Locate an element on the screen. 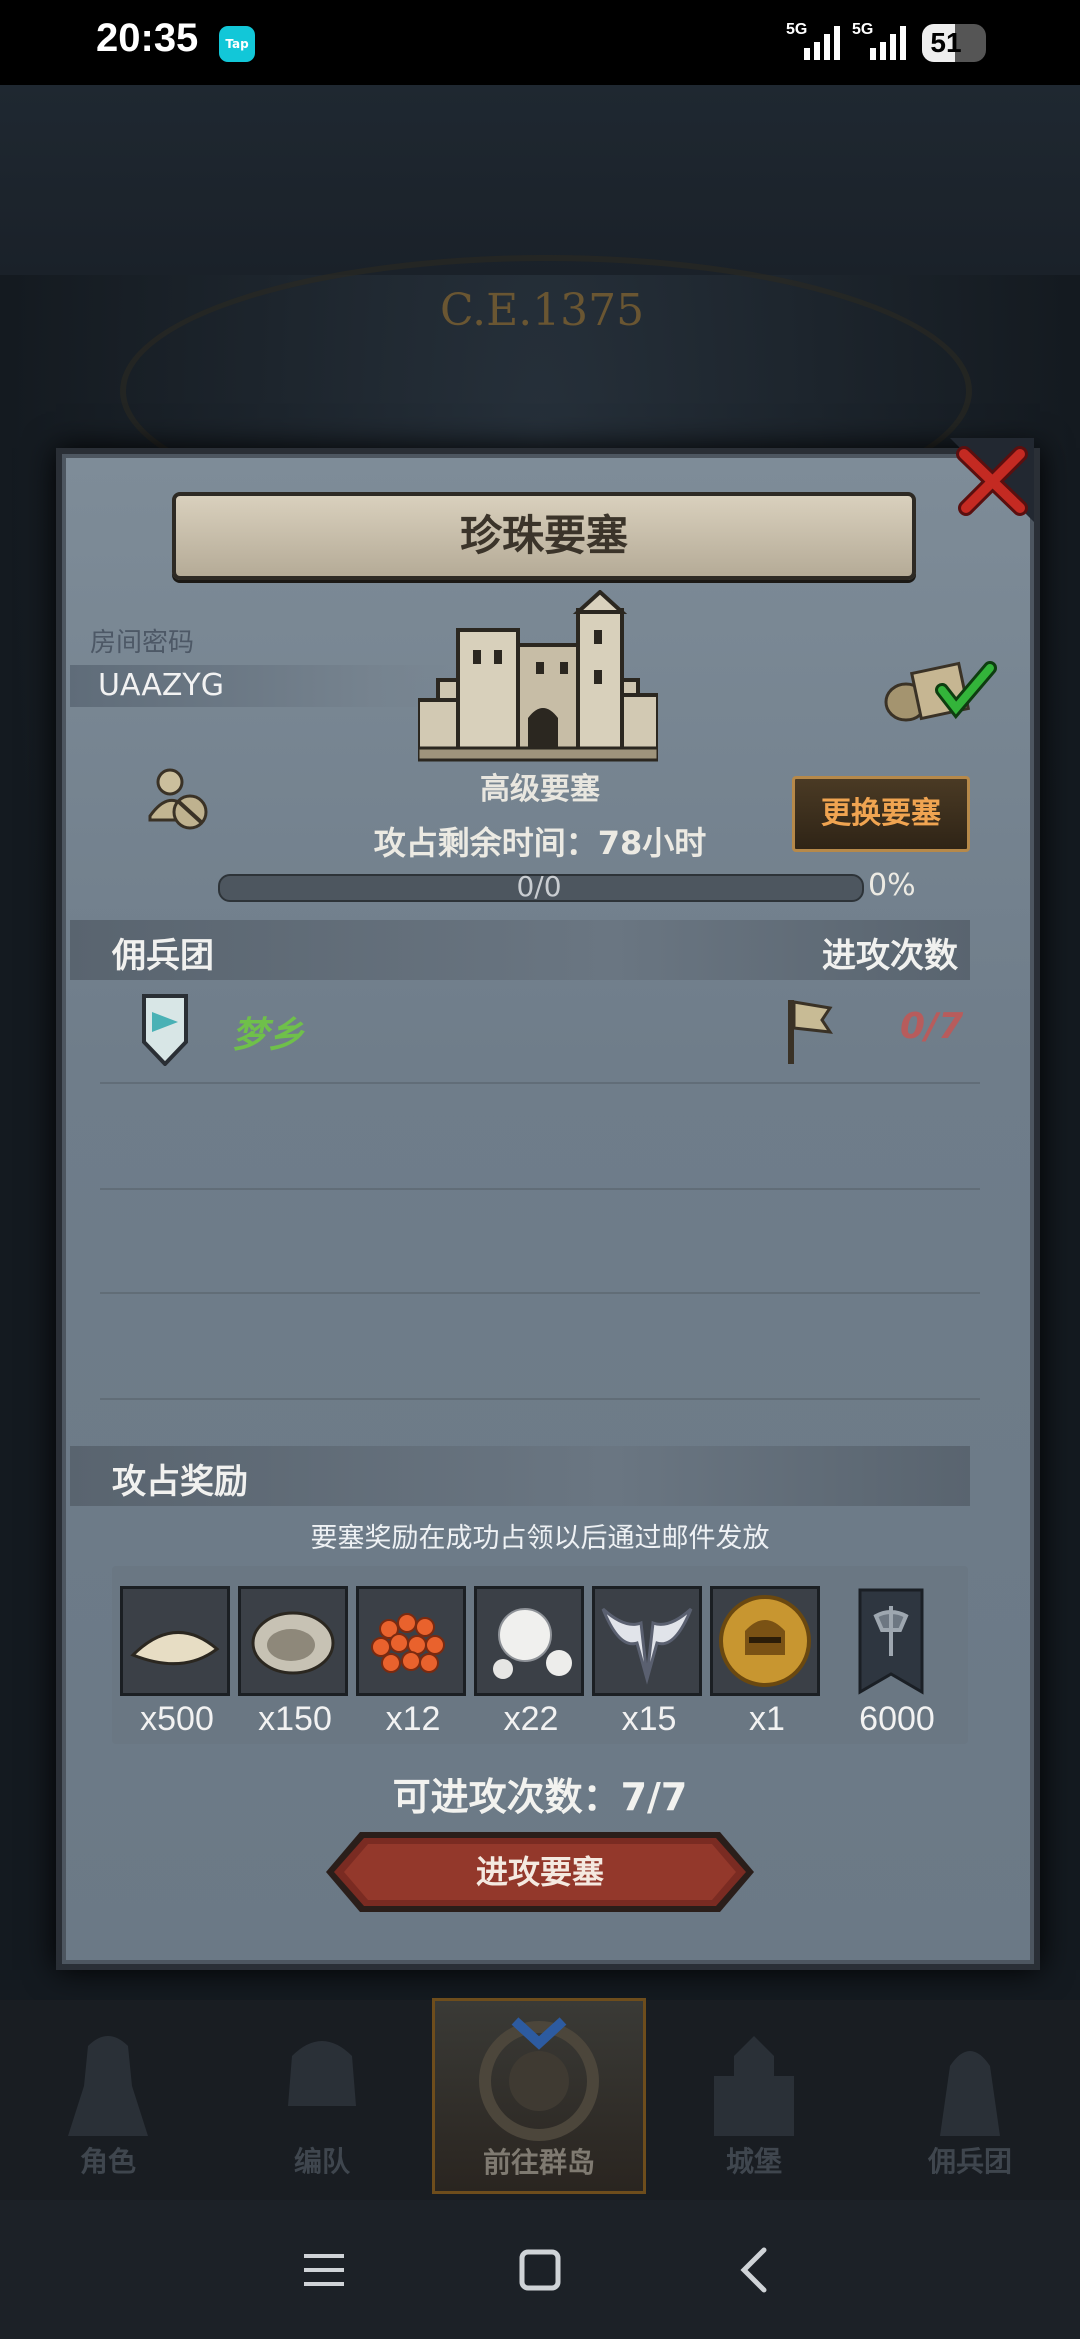  reward-winged-emblem is located at coordinates (647, 1641).